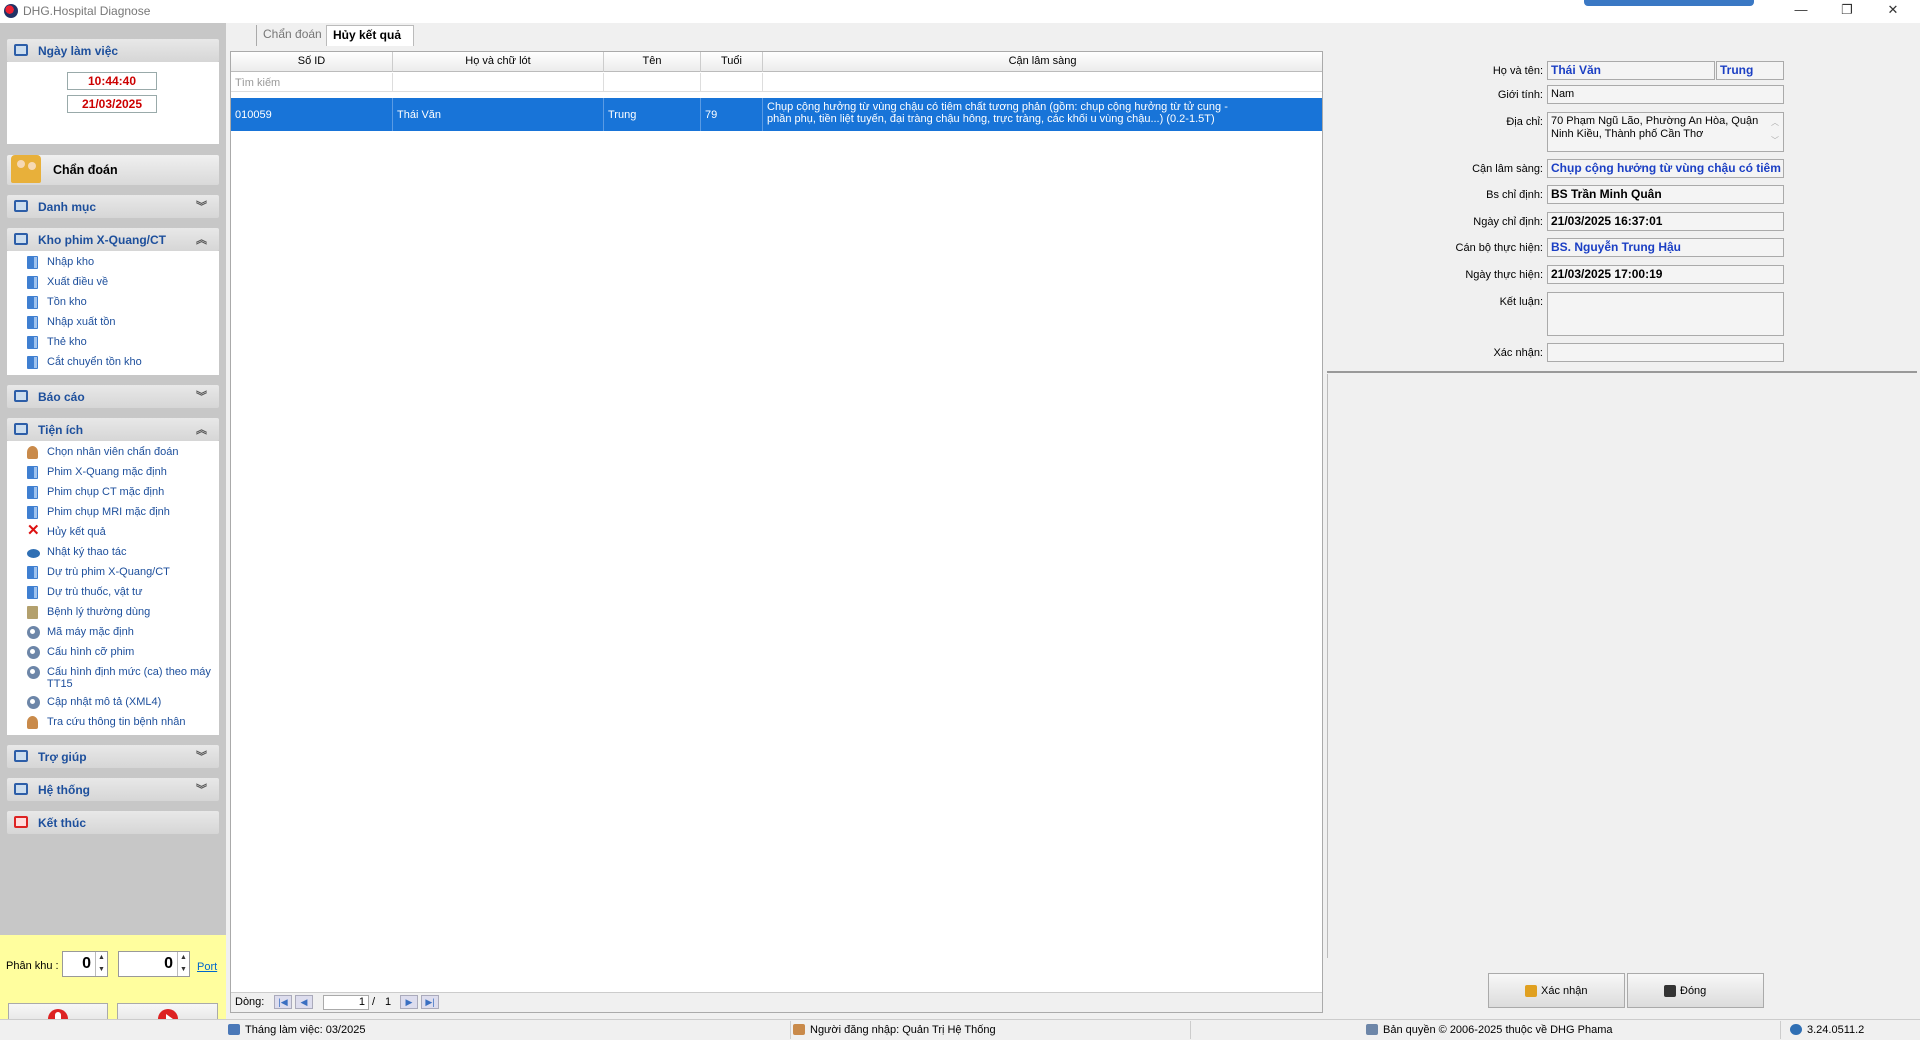 This screenshot has width=1920, height=1040. Describe the element at coordinates (1489, 1030) in the screenshot. I see `status-copyright: Bản quyền © 2006-2025 thuộc về DHG Phama` at that location.